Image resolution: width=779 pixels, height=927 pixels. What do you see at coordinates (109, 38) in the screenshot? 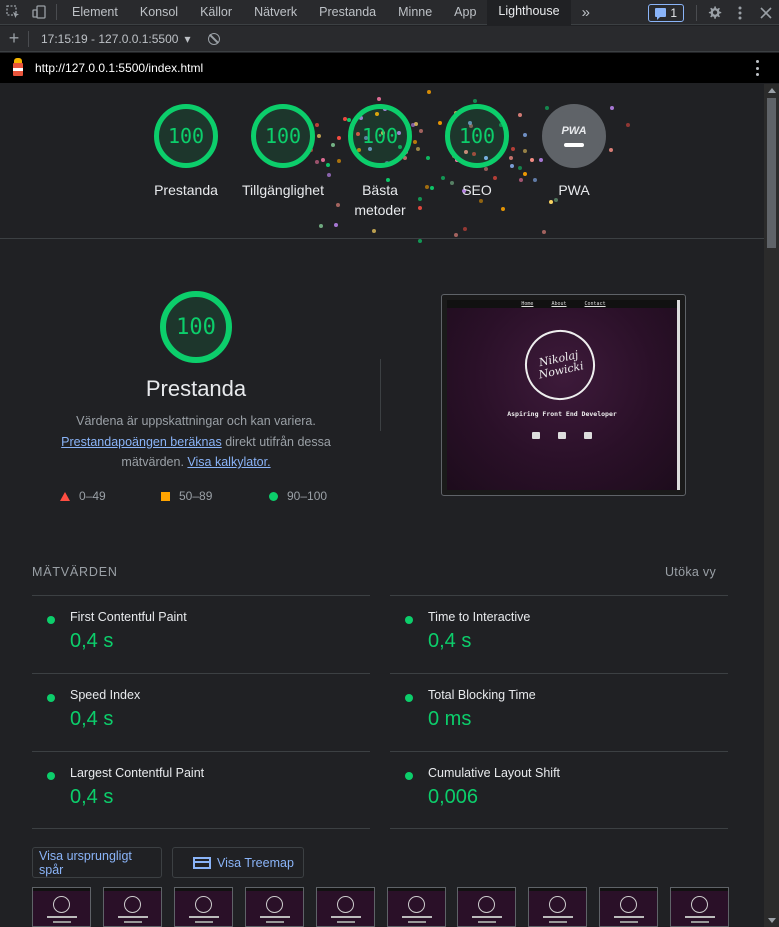
I see `report-select: 17:15:19 - 127.0.0.1:5500 ▾` at bounding box center [109, 38].